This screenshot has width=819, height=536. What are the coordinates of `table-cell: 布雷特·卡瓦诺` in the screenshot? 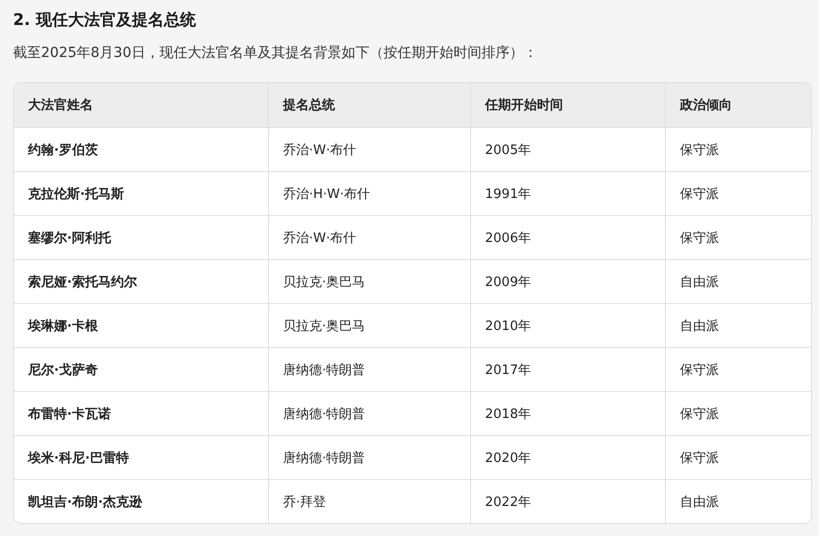 It's located at (141, 413).